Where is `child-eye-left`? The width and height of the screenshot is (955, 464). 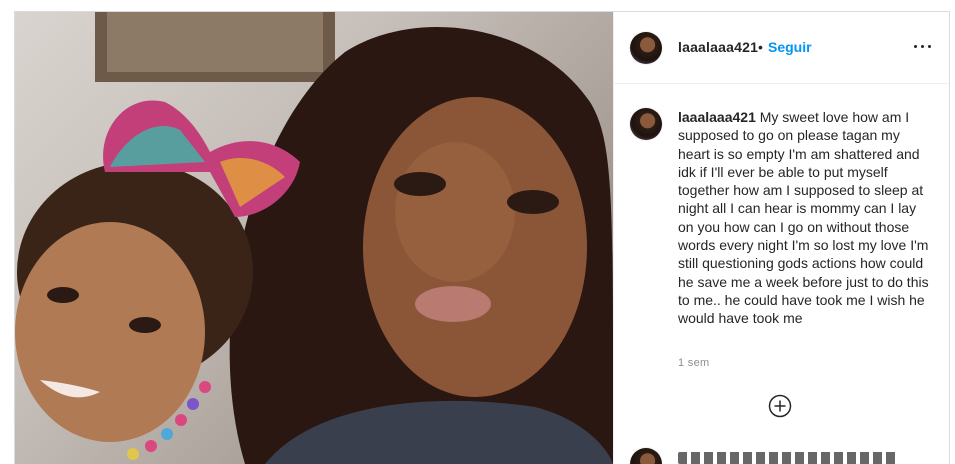
child-eye-left is located at coordinates (63, 295).